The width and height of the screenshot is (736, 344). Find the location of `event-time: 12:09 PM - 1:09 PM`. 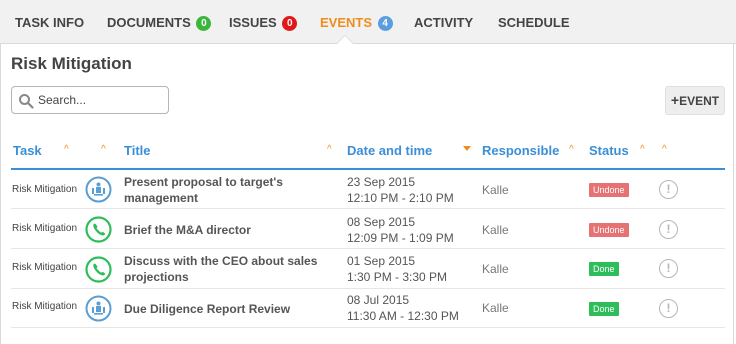

event-time: 12:09 PM - 1:09 PM is located at coordinates (400, 238).